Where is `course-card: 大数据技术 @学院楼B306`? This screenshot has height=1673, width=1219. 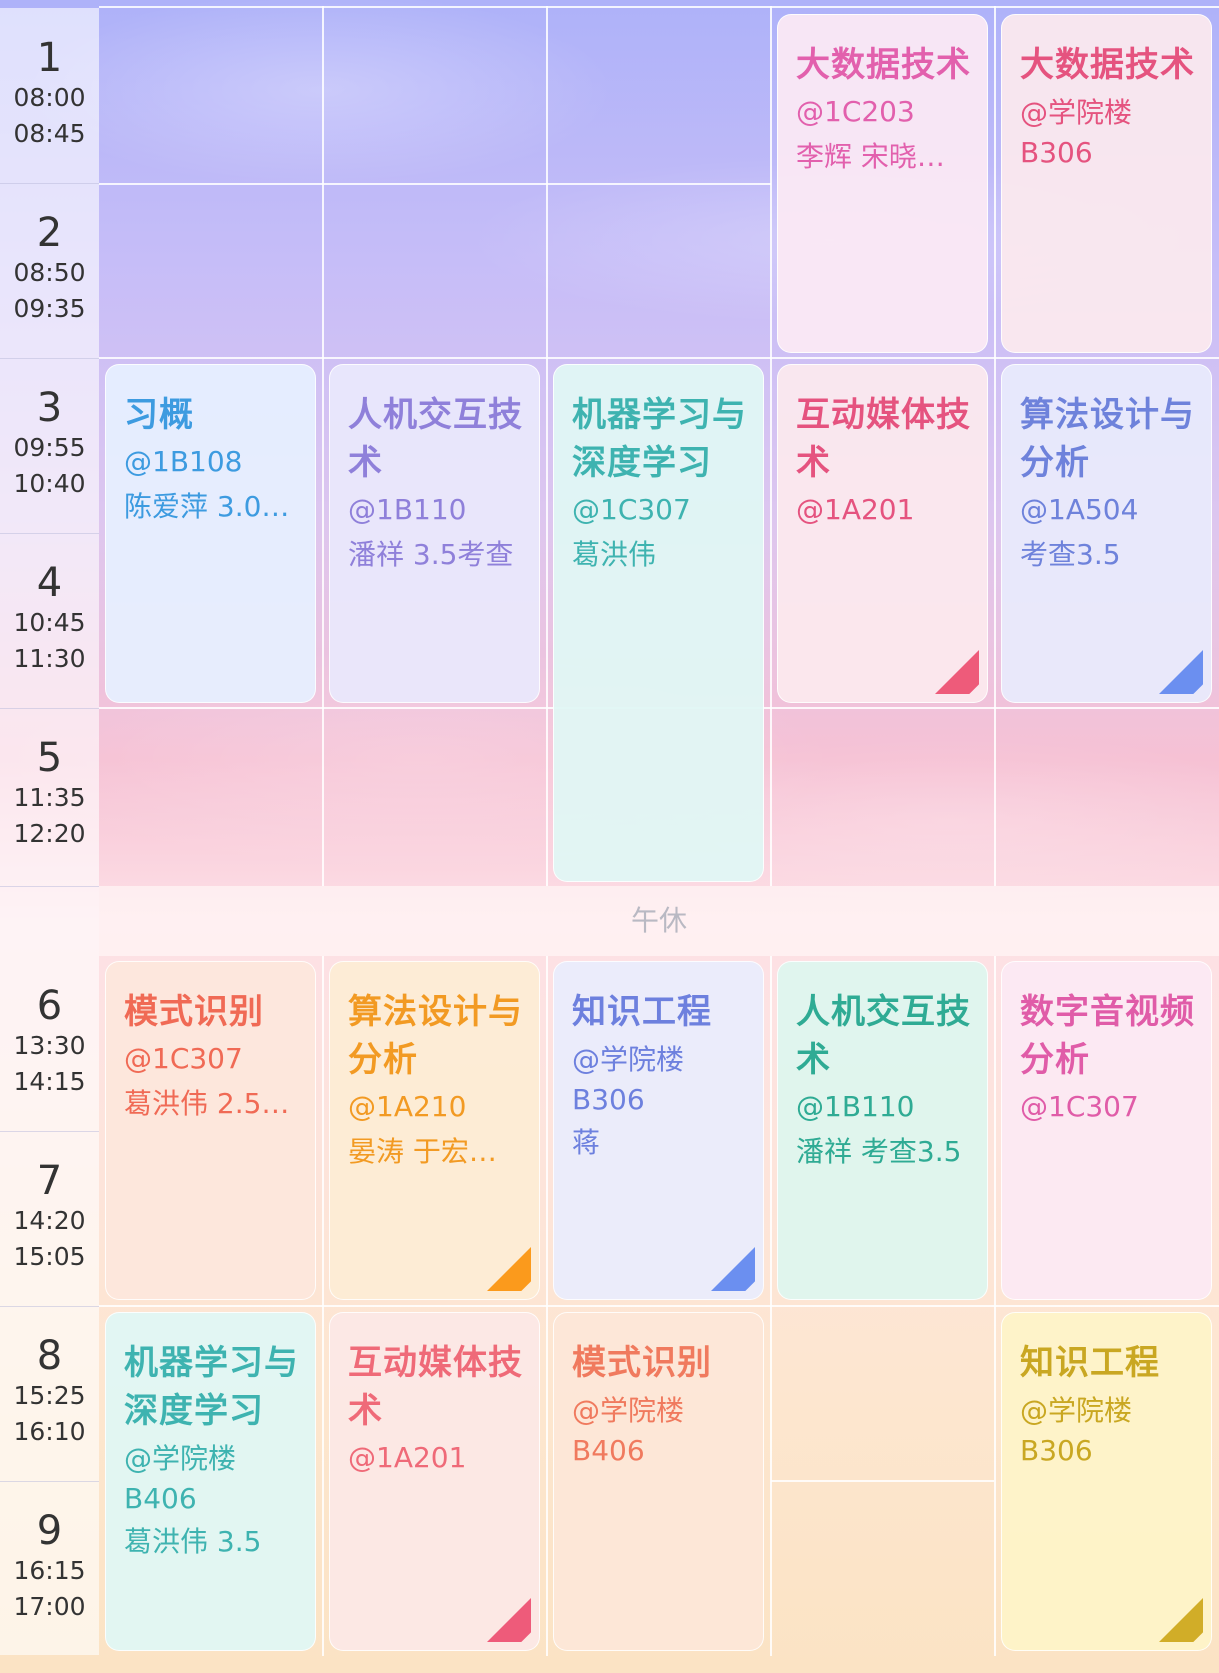 course-card: 大数据技术 @学院楼B306 is located at coordinates (1106, 183).